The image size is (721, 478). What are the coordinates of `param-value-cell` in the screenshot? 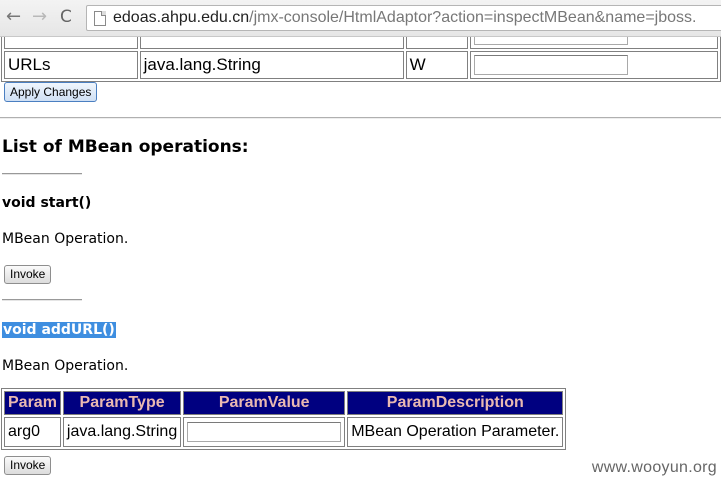 It's located at (264, 432).